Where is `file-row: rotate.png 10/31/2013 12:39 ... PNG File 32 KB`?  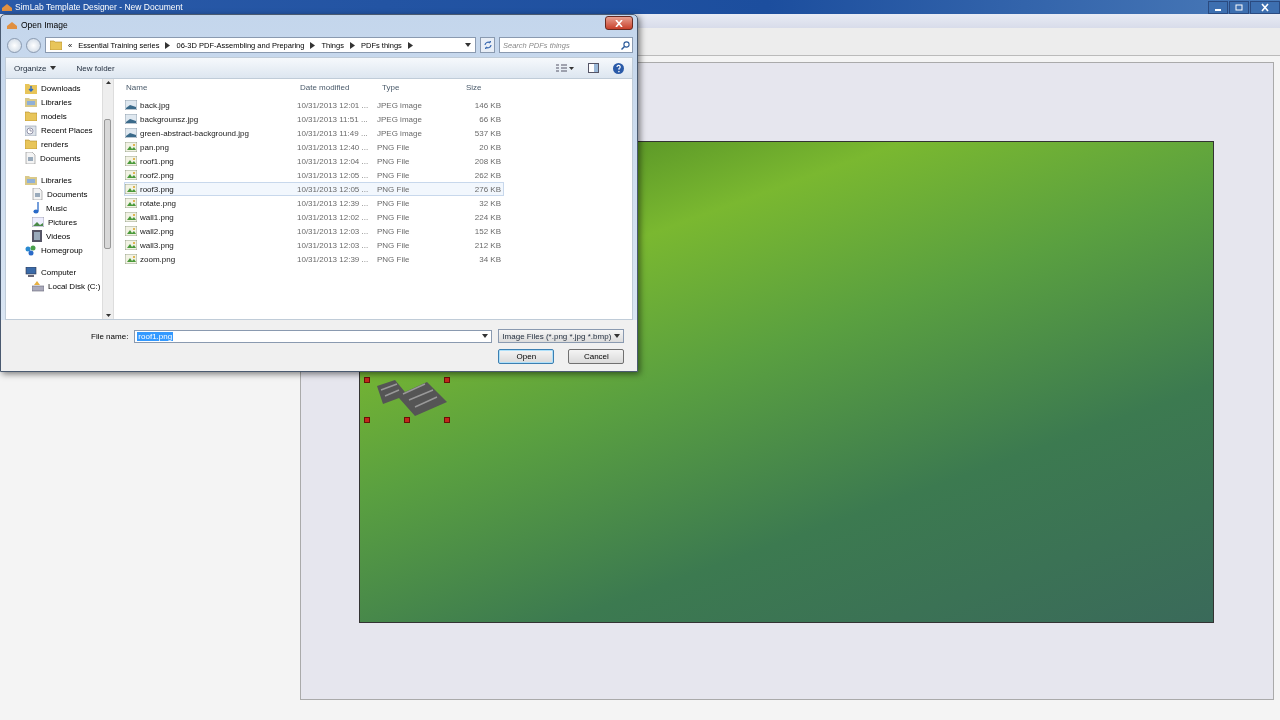 file-row: rotate.png 10/31/2013 12:39 ... PNG File 32 KB is located at coordinates (314, 203).